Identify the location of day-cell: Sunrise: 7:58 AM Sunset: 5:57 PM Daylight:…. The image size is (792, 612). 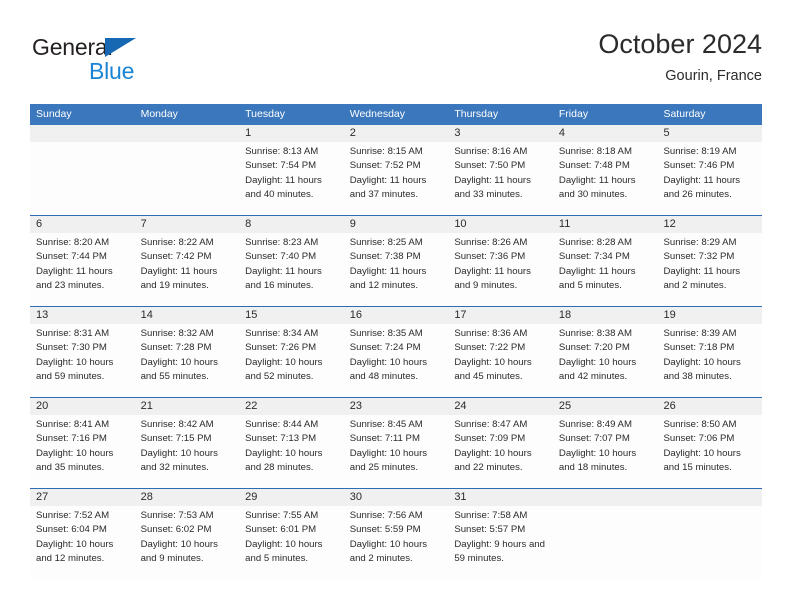
(500, 542).